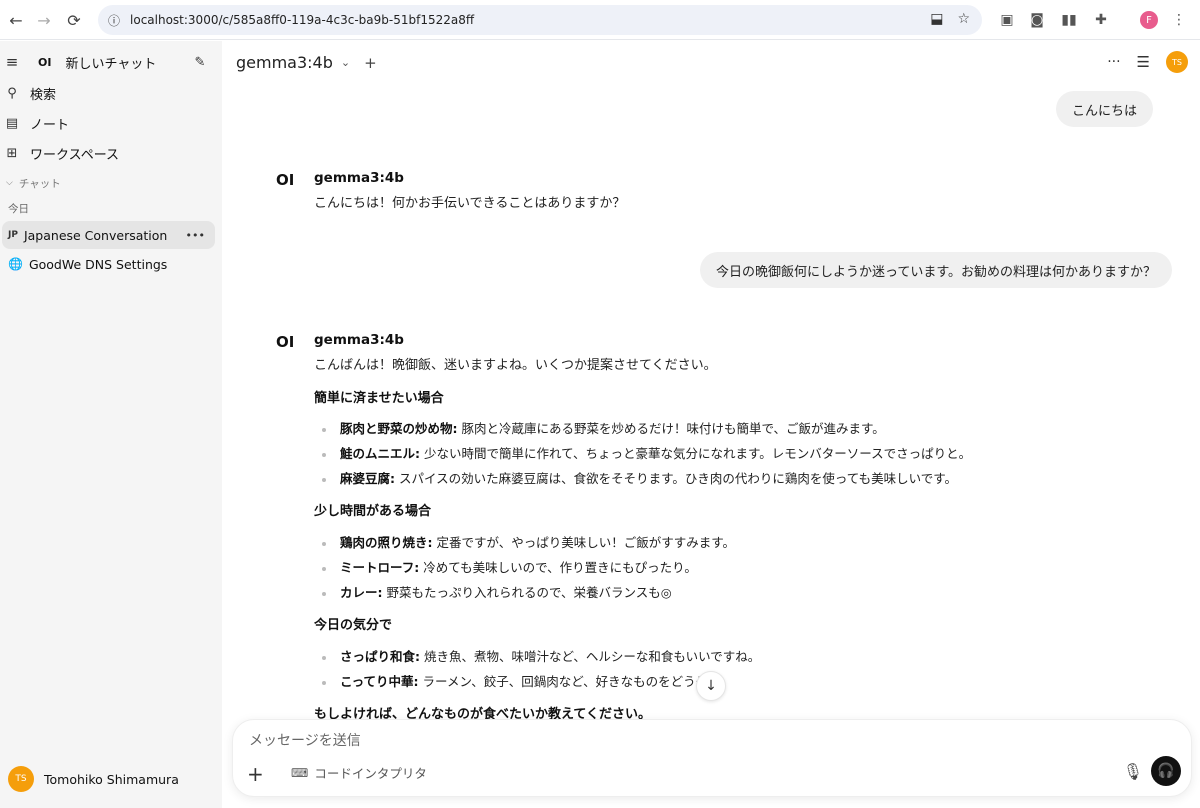  Describe the element at coordinates (50, 125) in the screenshot. I see `sidebar-item-label: ノート` at that location.